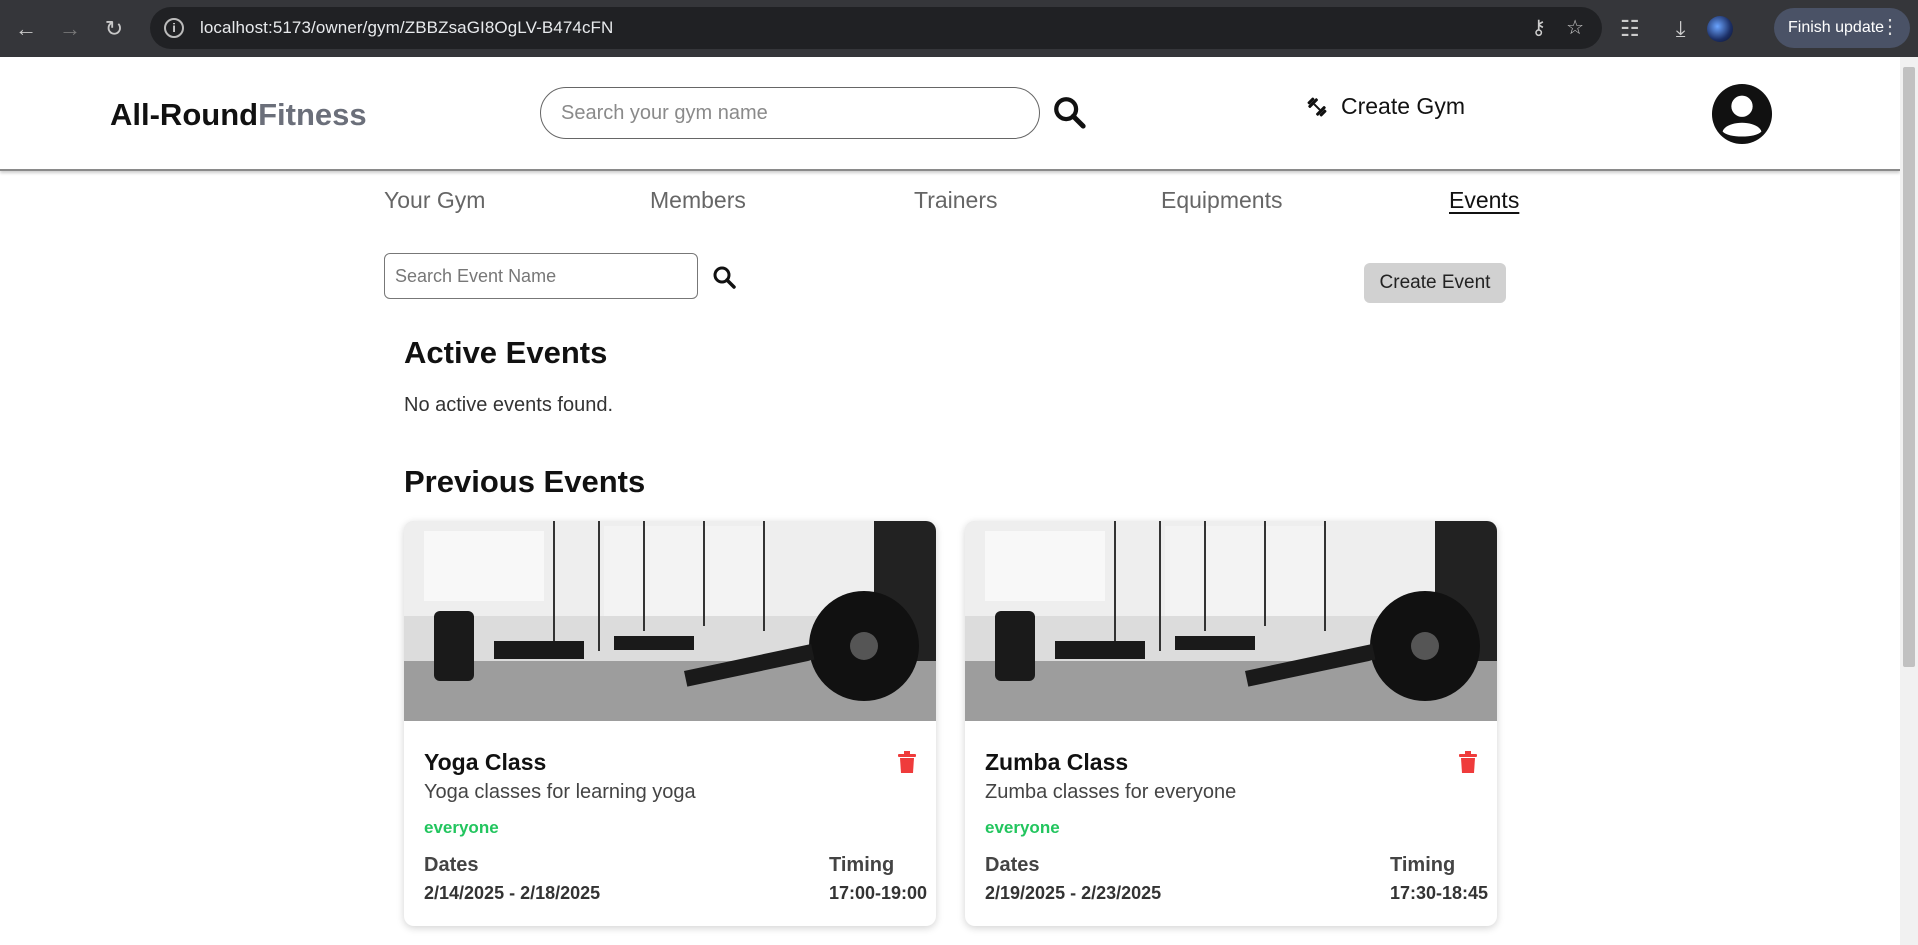 The width and height of the screenshot is (1918, 945). What do you see at coordinates (1439, 893) in the screenshot?
I see `timing-value: 17:30-18:45` at bounding box center [1439, 893].